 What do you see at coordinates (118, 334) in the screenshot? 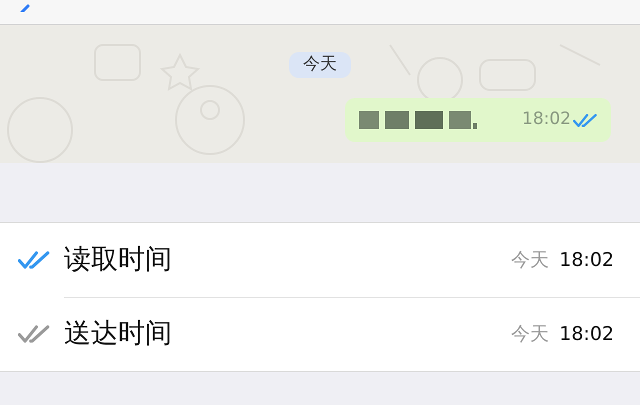
I see `receipt-label: 送达时间` at bounding box center [118, 334].